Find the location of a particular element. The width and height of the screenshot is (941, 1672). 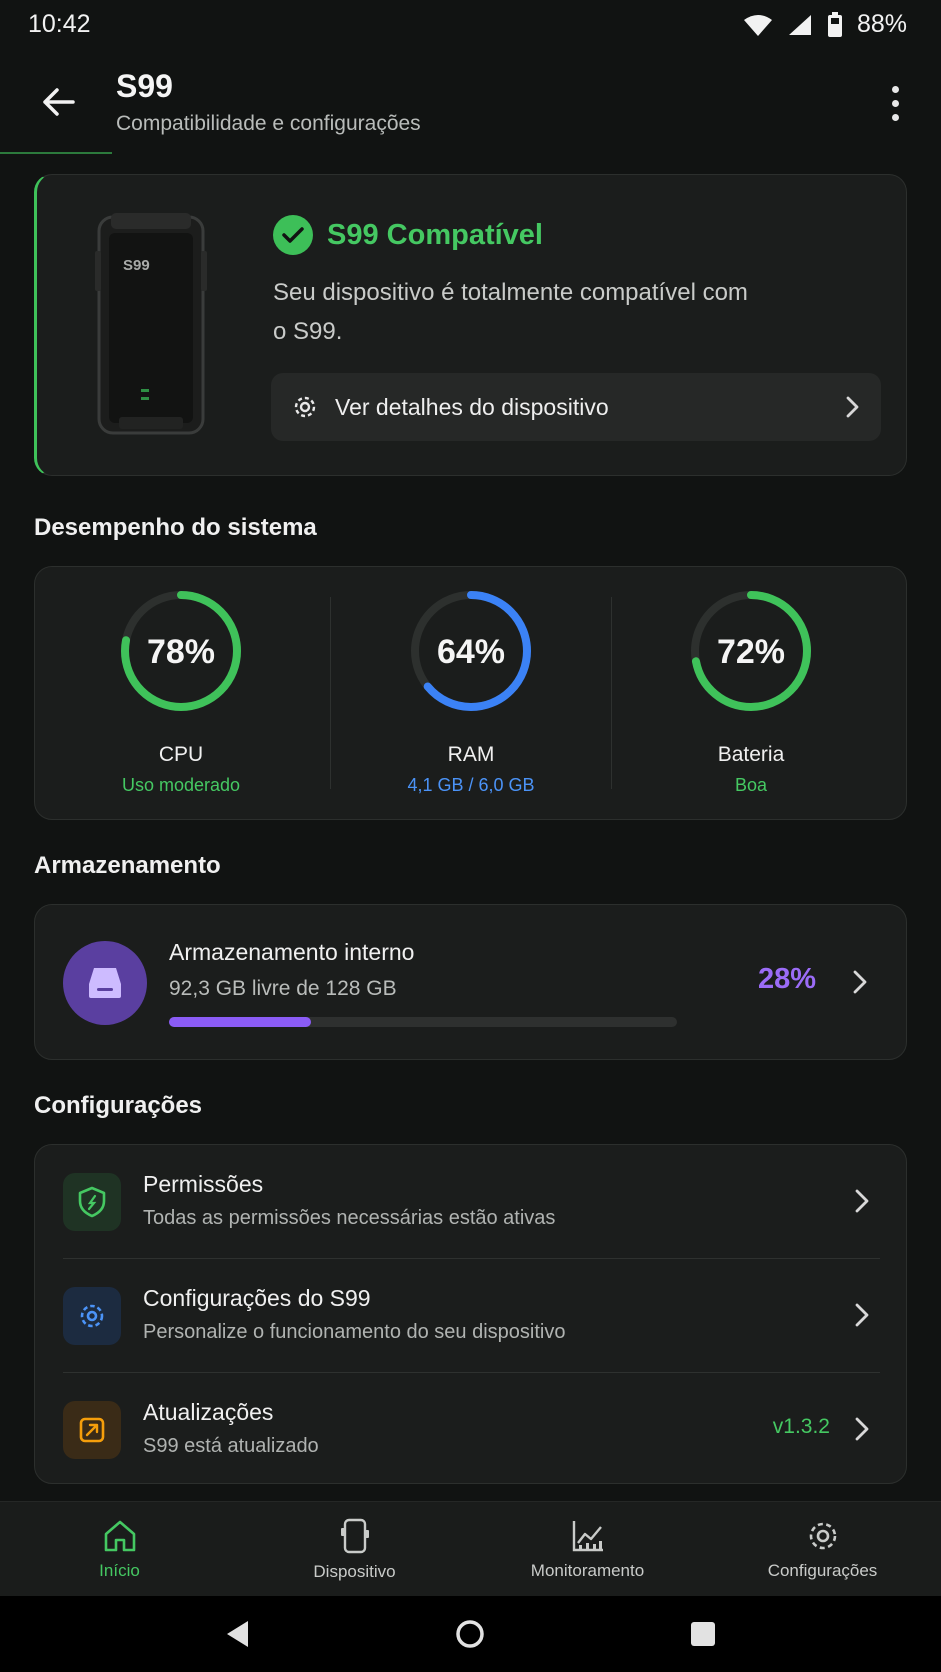

nav-item-monitoring: Monitoramento is located at coordinates (587, 1549).